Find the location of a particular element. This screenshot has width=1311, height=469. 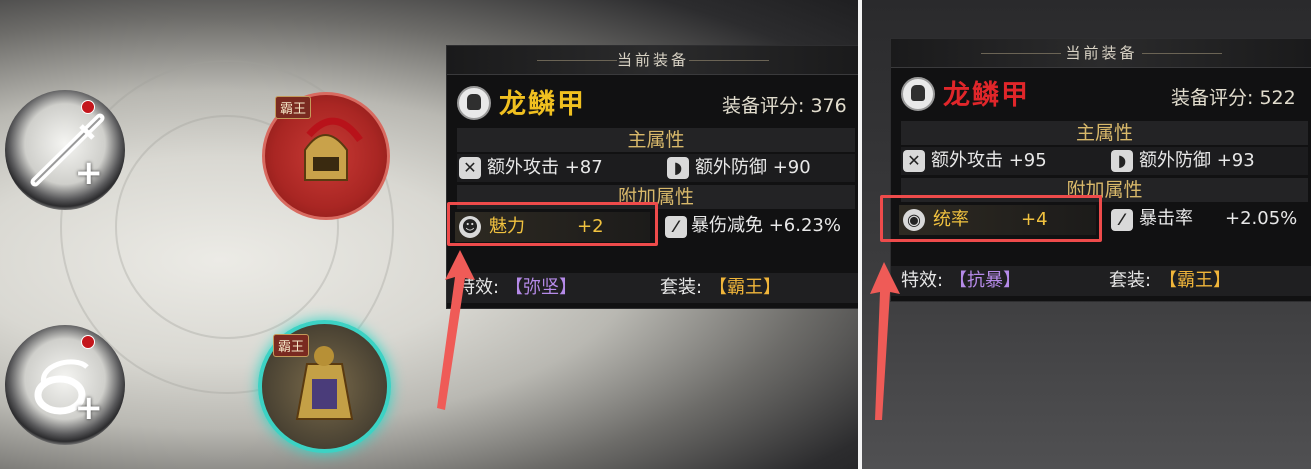

stat-defense: 额外防御 +90 is located at coordinates (753, 167).